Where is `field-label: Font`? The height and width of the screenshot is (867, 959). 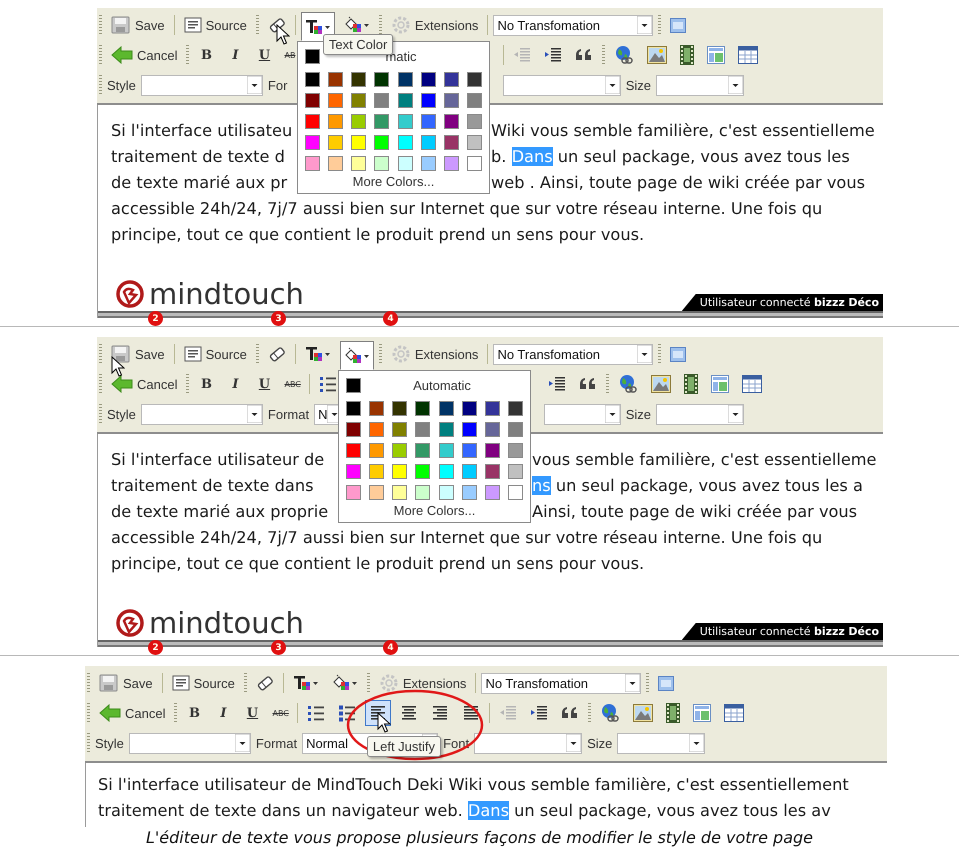 field-label: Font is located at coordinates (456, 743).